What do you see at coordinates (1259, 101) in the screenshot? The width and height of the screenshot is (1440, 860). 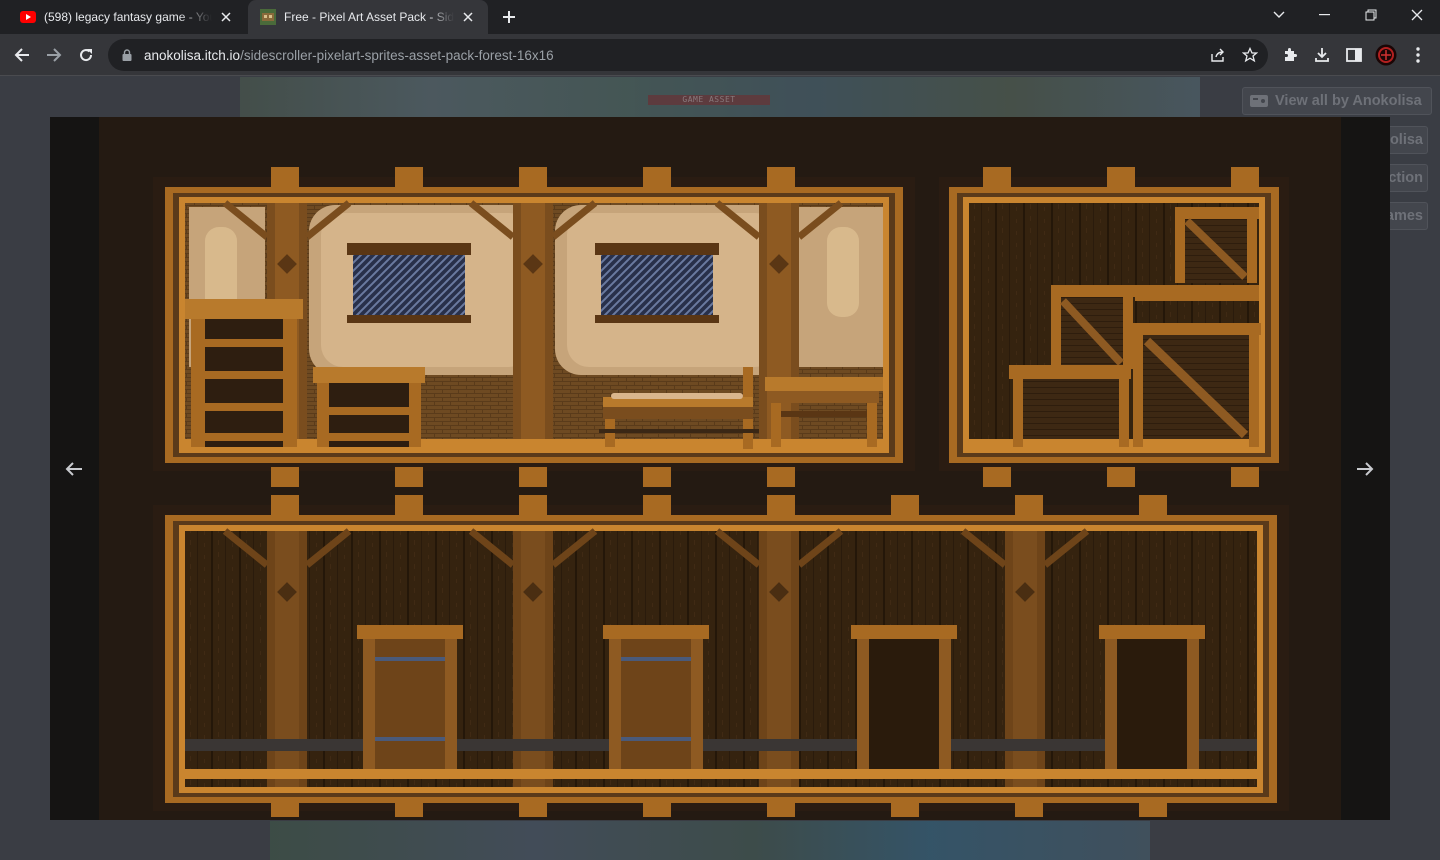 I see `games-icon` at bounding box center [1259, 101].